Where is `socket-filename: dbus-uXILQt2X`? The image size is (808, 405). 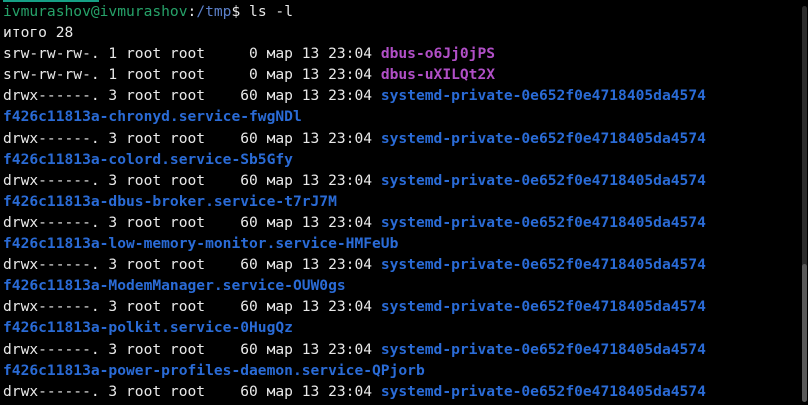 socket-filename: dbus-uXILQt2X is located at coordinates (438, 75).